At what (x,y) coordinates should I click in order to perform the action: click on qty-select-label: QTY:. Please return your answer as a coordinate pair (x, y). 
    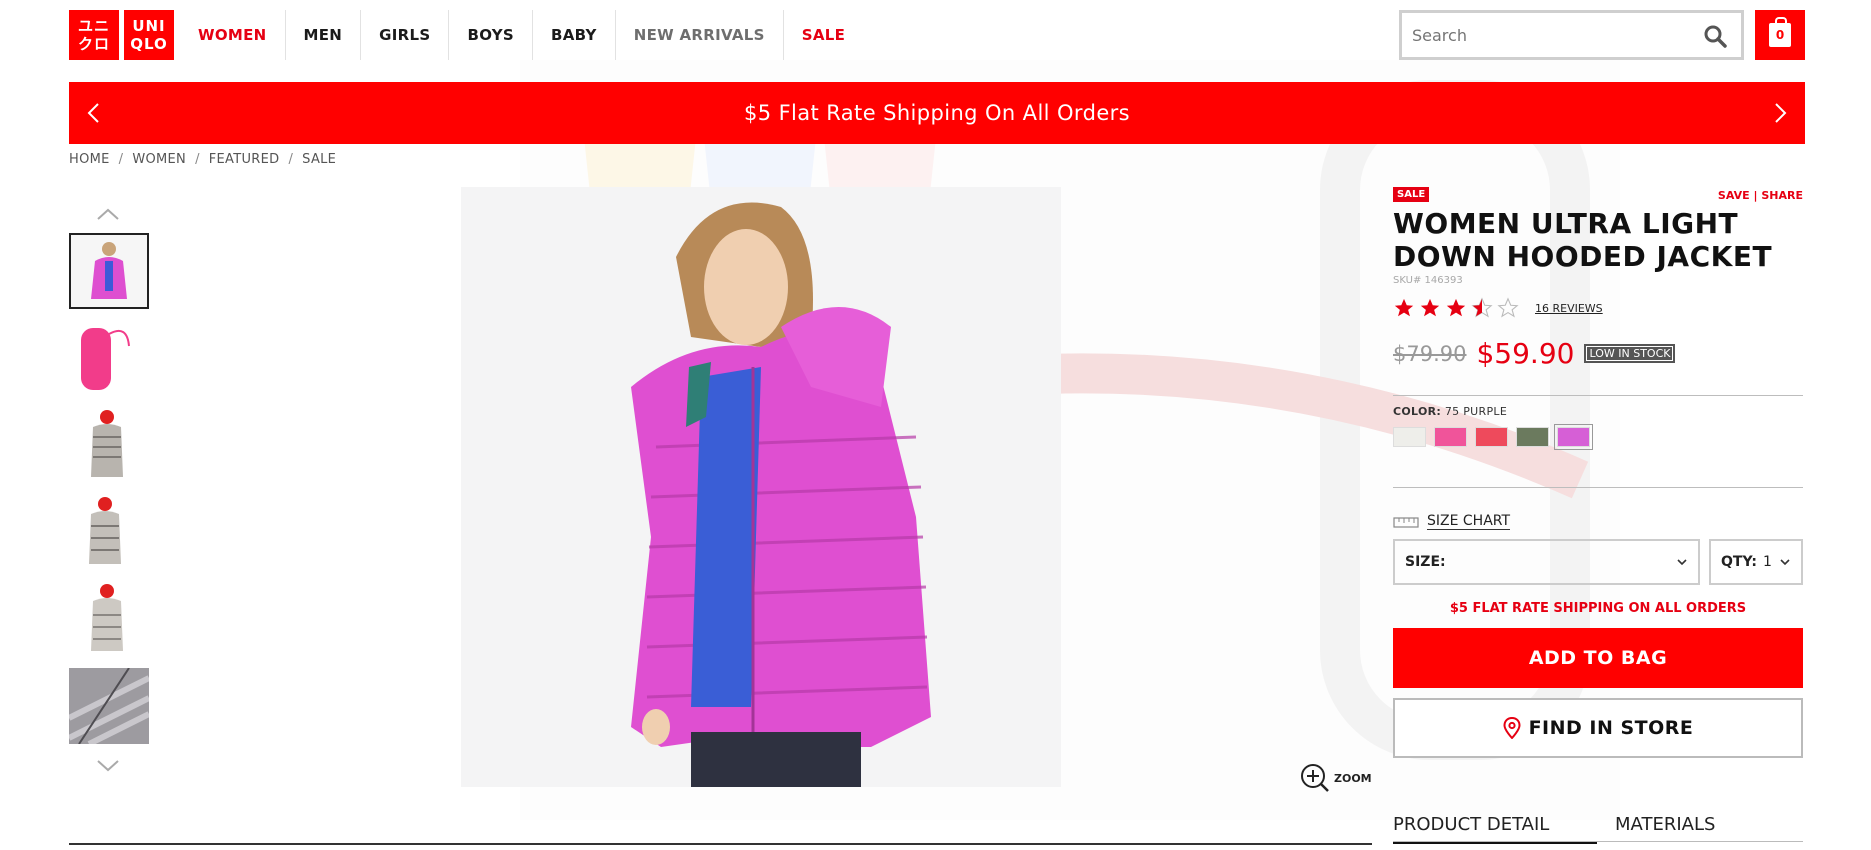
    Looking at the image, I should click on (1739, 562).